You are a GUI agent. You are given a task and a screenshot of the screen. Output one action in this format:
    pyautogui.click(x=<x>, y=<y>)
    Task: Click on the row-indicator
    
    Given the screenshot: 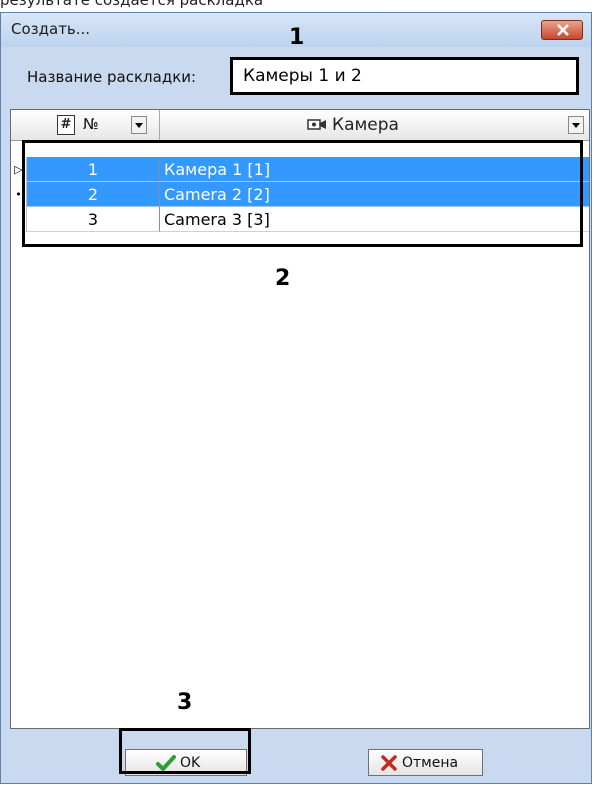 What is the action you would take?
    pyautogui.click(x=19, y=219)
    